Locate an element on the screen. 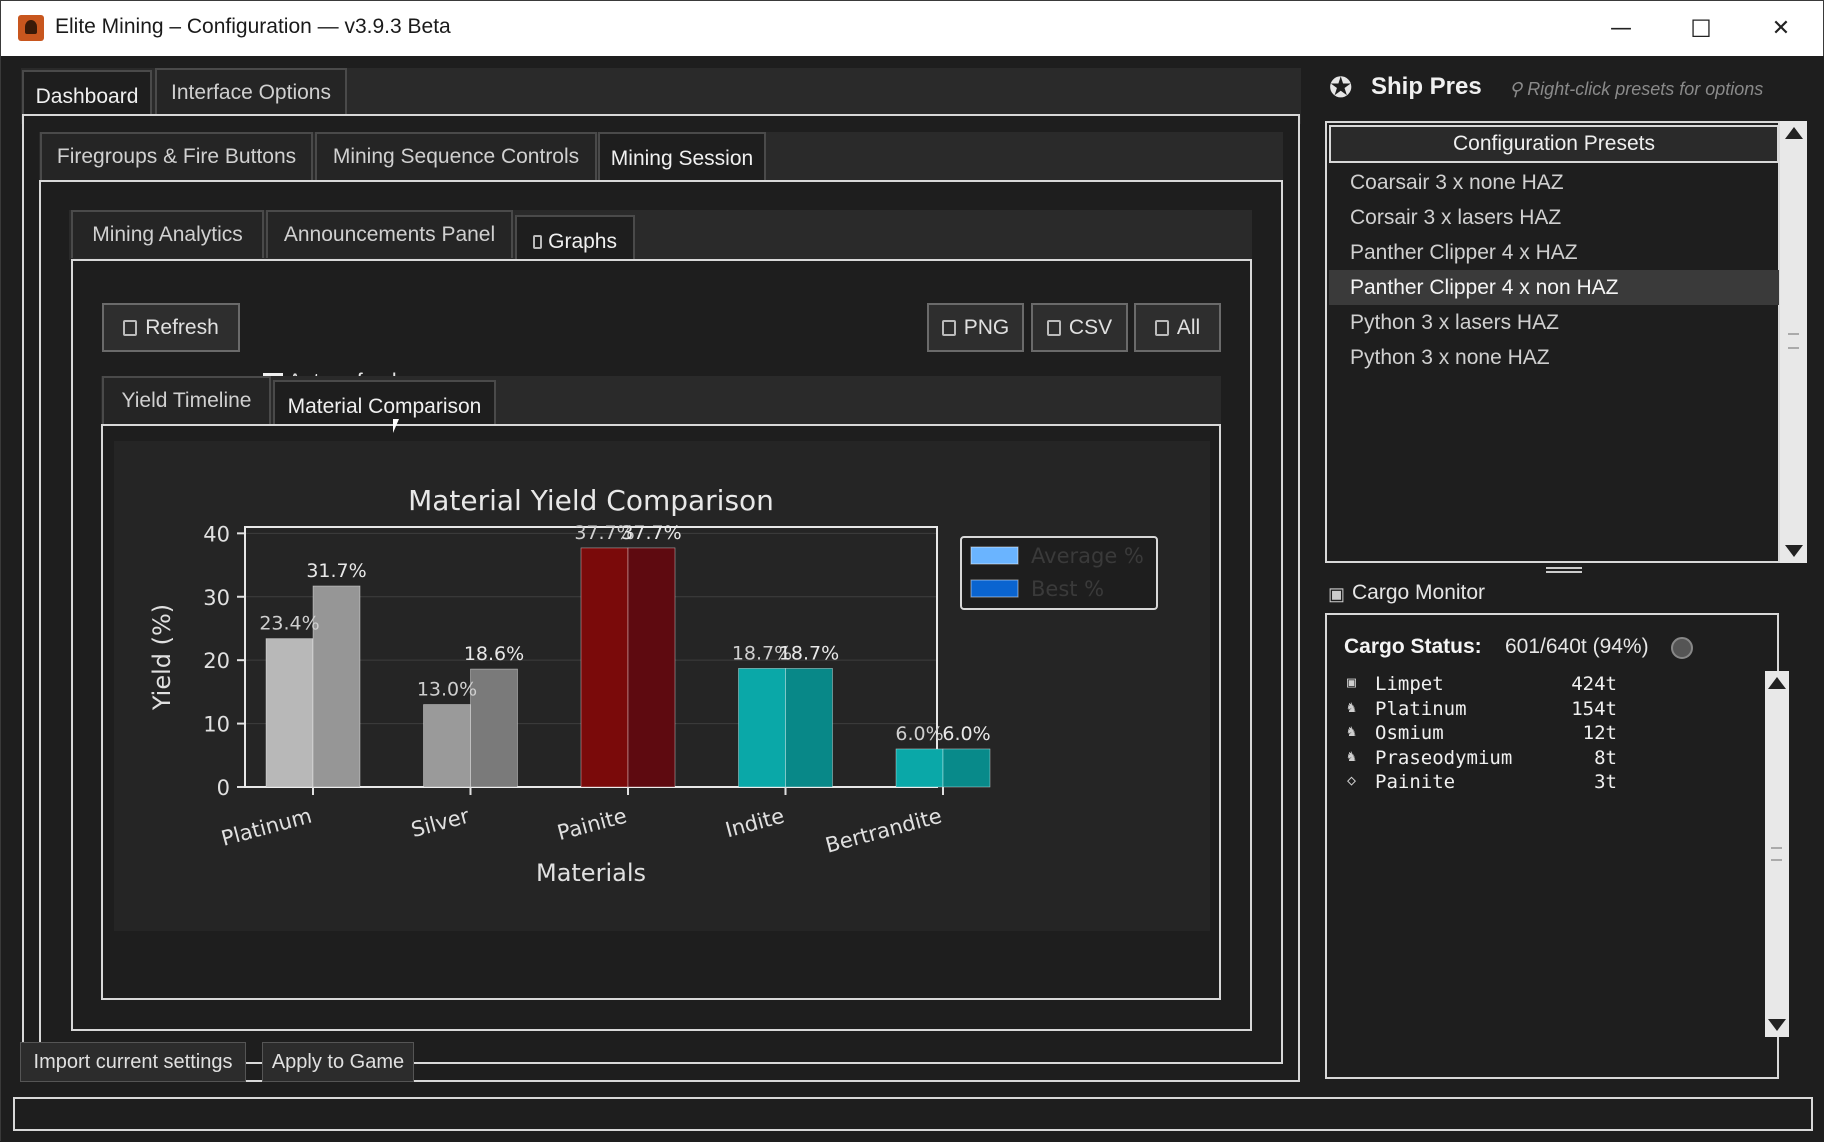 This screenshot has width=1824, height=1142. minimize-button: — is located at coordinates (1621, 28).